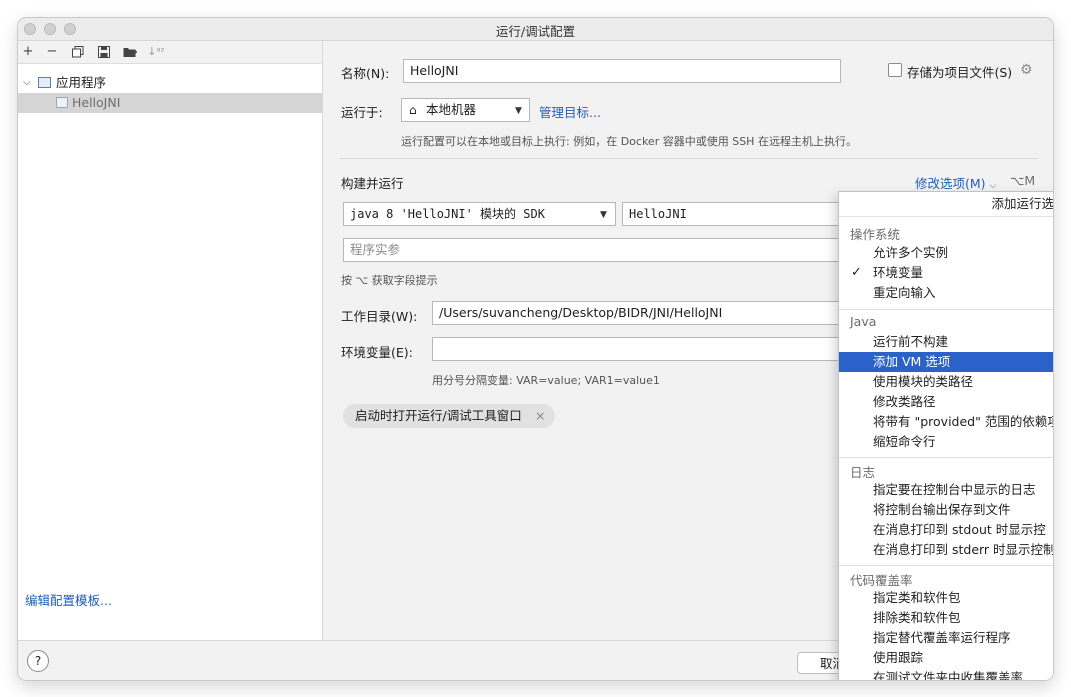  I want to click on modify-options-label: 修改选项(M), so click(950, 183).